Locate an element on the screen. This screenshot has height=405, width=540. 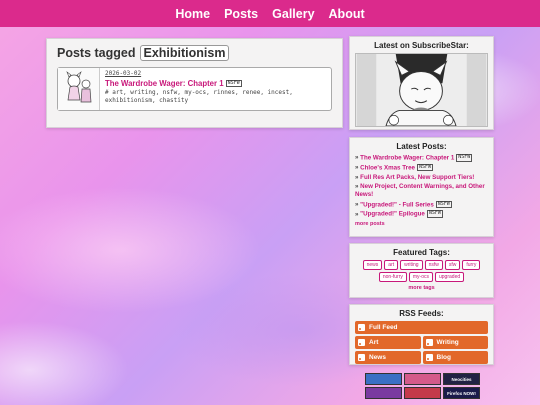
web-badges: Neocities Firefox NOW! is located at coordinates (422, 386).